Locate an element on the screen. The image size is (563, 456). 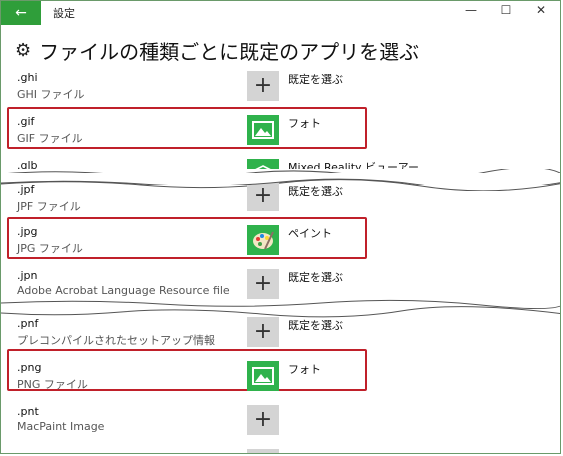
window-title: 設定 is located at coordinates (64, 13).